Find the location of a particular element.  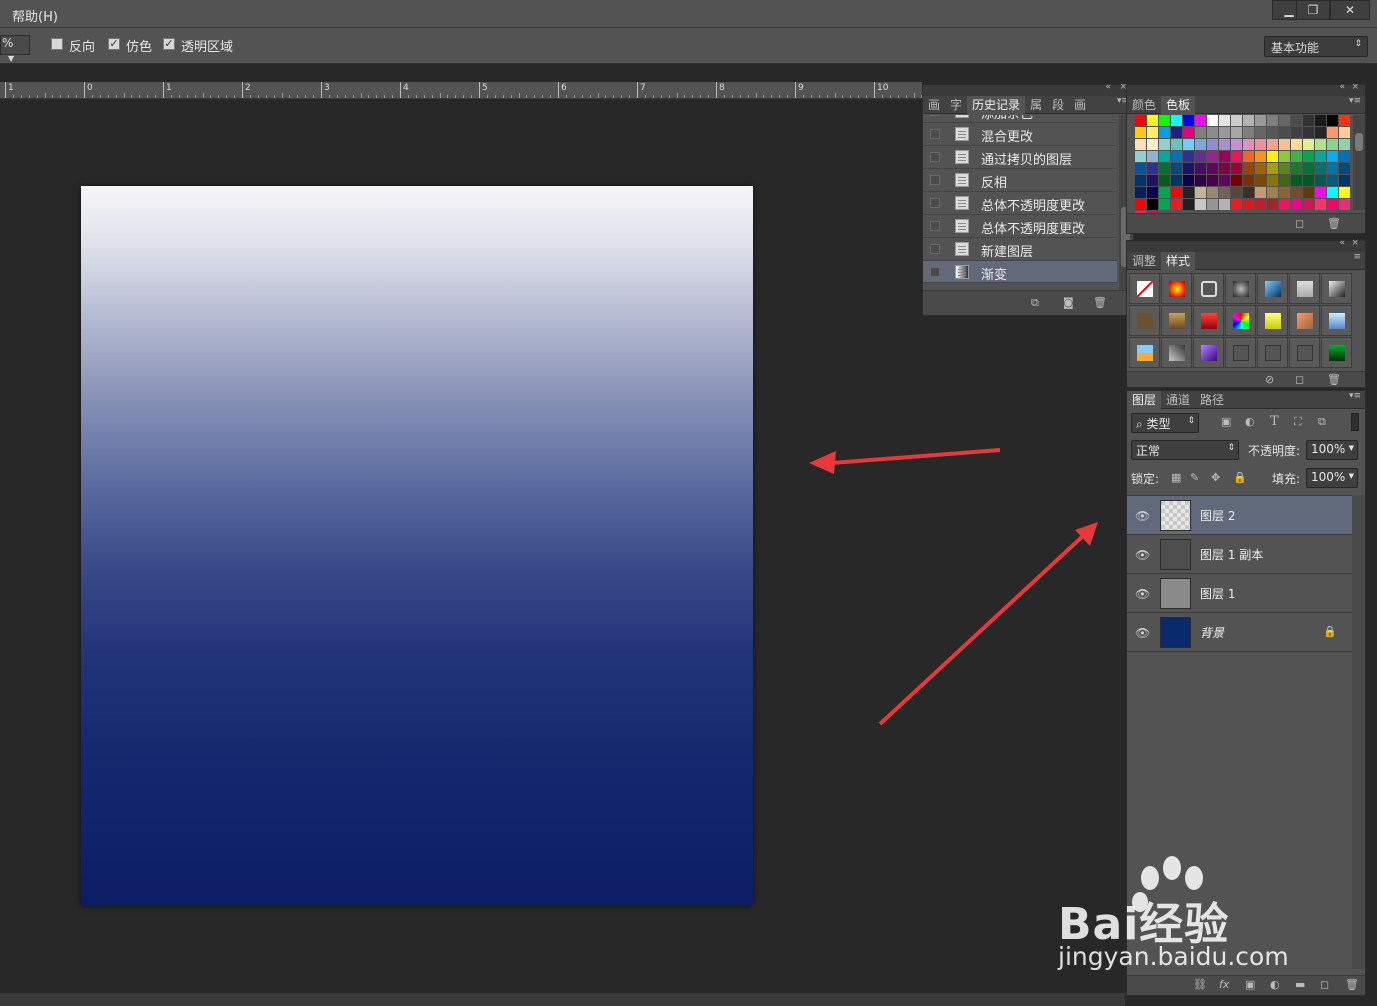

image-filter-icon: ▣ is located at coordinates (1226, 421).